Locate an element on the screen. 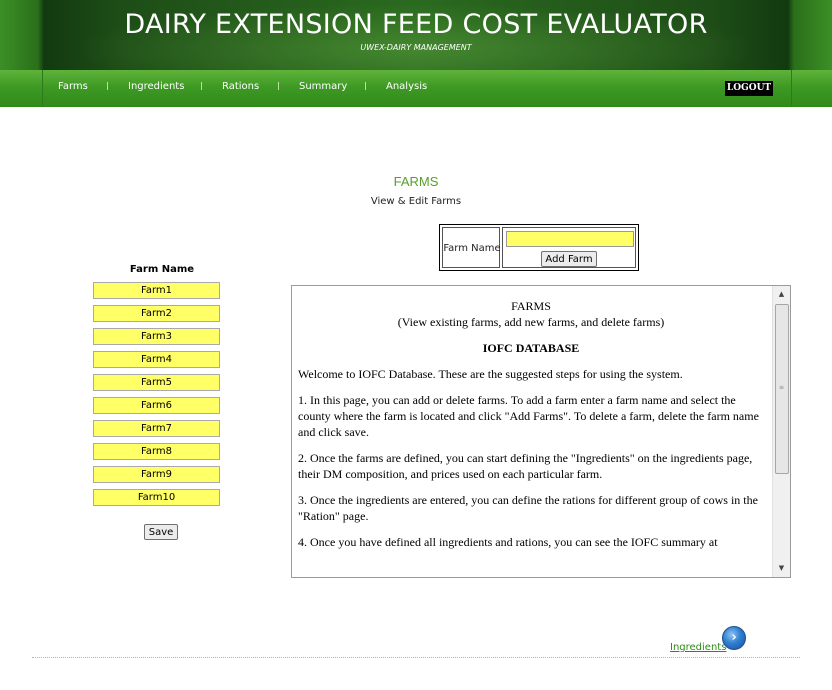 This screenshot has width=832, height=690. farm-name-label: Farm Name is located at coordinates (472, 248).